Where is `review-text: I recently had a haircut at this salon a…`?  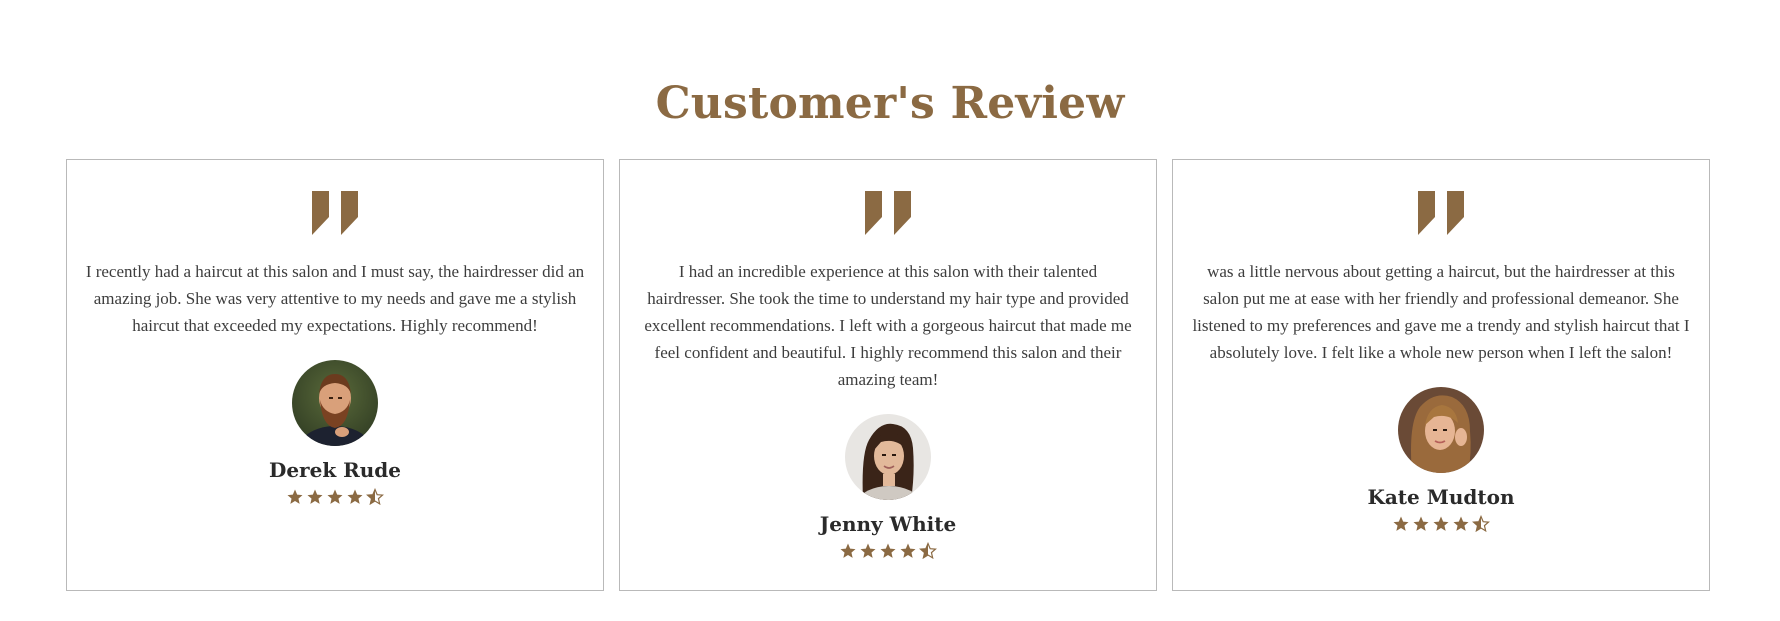
review-text: I recently had a haircut at this salon a… is located at coordinates (335, 298).